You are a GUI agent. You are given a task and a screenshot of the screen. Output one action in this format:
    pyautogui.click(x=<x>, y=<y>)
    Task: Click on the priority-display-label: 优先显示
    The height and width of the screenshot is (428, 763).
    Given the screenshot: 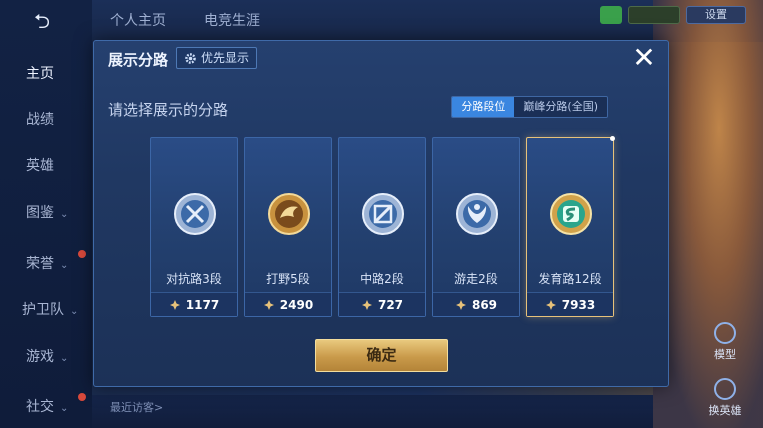 What is the action you would take?
    pyautogui.click(x=225, y=58)
    